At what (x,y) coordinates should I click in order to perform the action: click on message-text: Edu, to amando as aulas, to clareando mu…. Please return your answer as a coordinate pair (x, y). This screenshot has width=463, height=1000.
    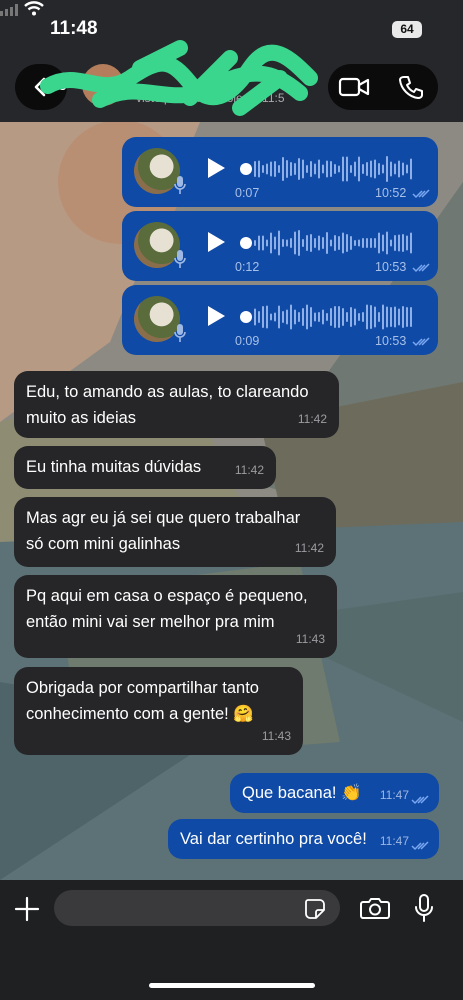
    Looking at the image, I should click on (167, 405).